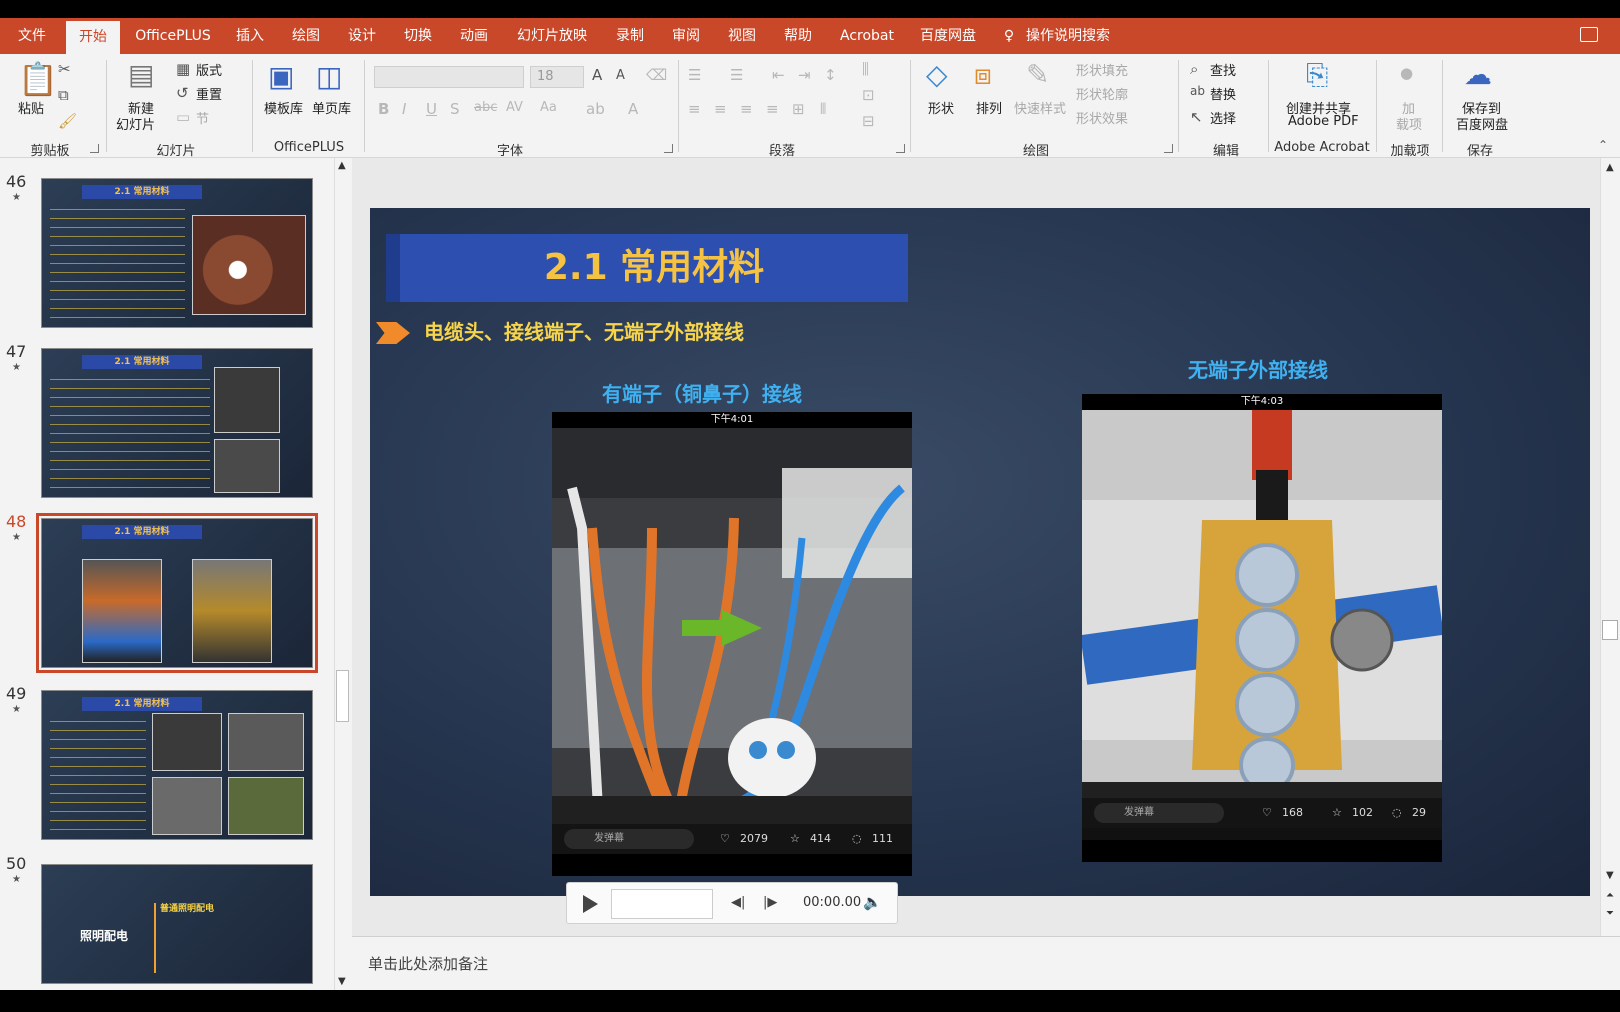 This screenshot has width=1620, height=1012. What do you see at coordinates (900, 148) in the screenshot?
I see `paragraph-launcher-icon` at bounding box center [900, 148].